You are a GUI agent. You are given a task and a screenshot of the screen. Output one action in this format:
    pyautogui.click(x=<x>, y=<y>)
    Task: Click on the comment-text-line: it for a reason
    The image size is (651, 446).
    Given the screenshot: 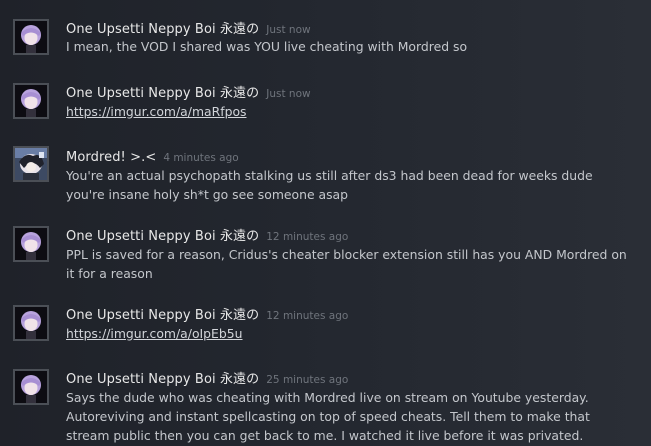 What is the action you would take?
    pyautogui.click(x=109, y=273)
    